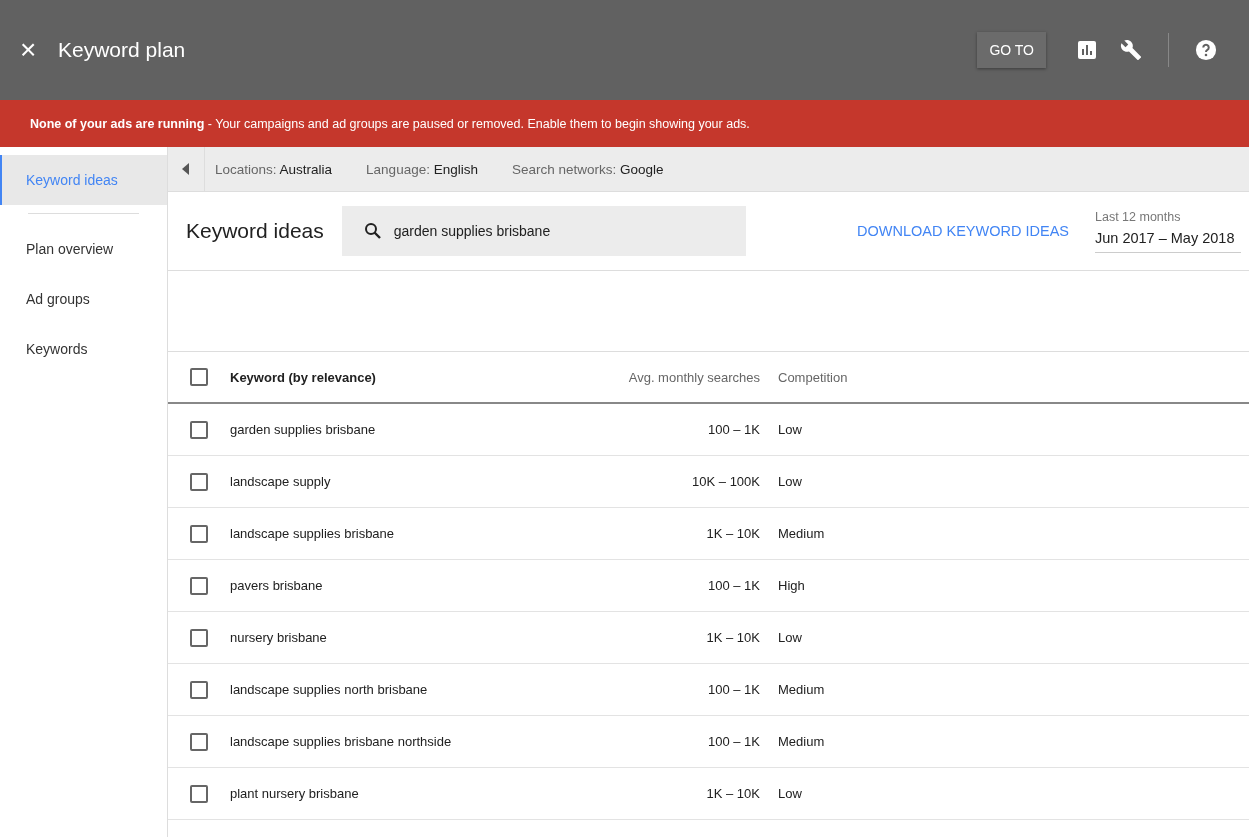 This screenshot has width=1249, height=837. Describe the element at coordinates (400, 377) in the screenshot. I see `column-header: Keyword (by relevance)` at that location.